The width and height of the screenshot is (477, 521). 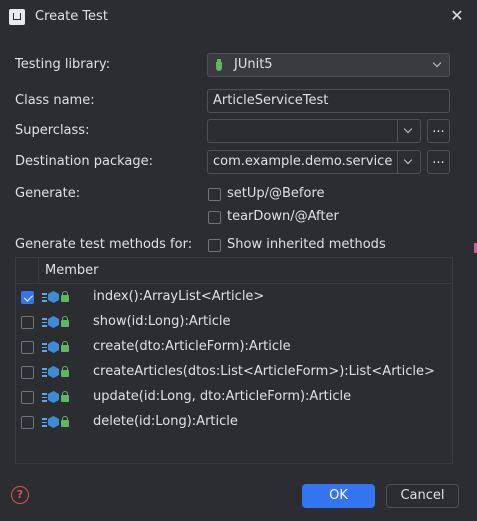 I want to click on table-header: Member, so click(x=234, y=271).